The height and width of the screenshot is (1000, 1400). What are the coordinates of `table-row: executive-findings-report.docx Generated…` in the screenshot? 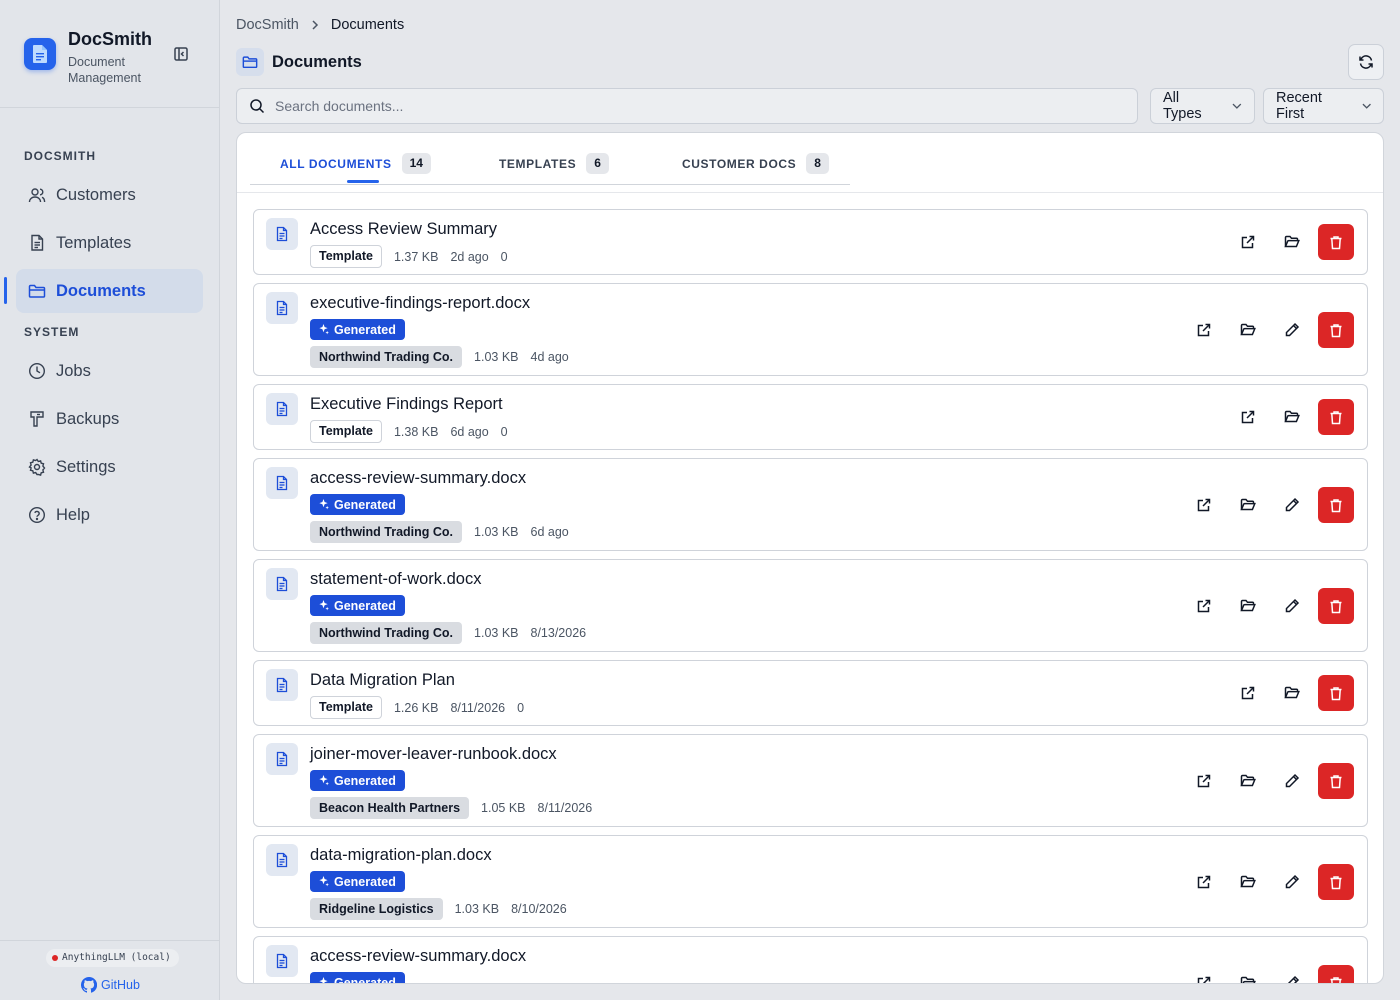 It's located at (810, 329).